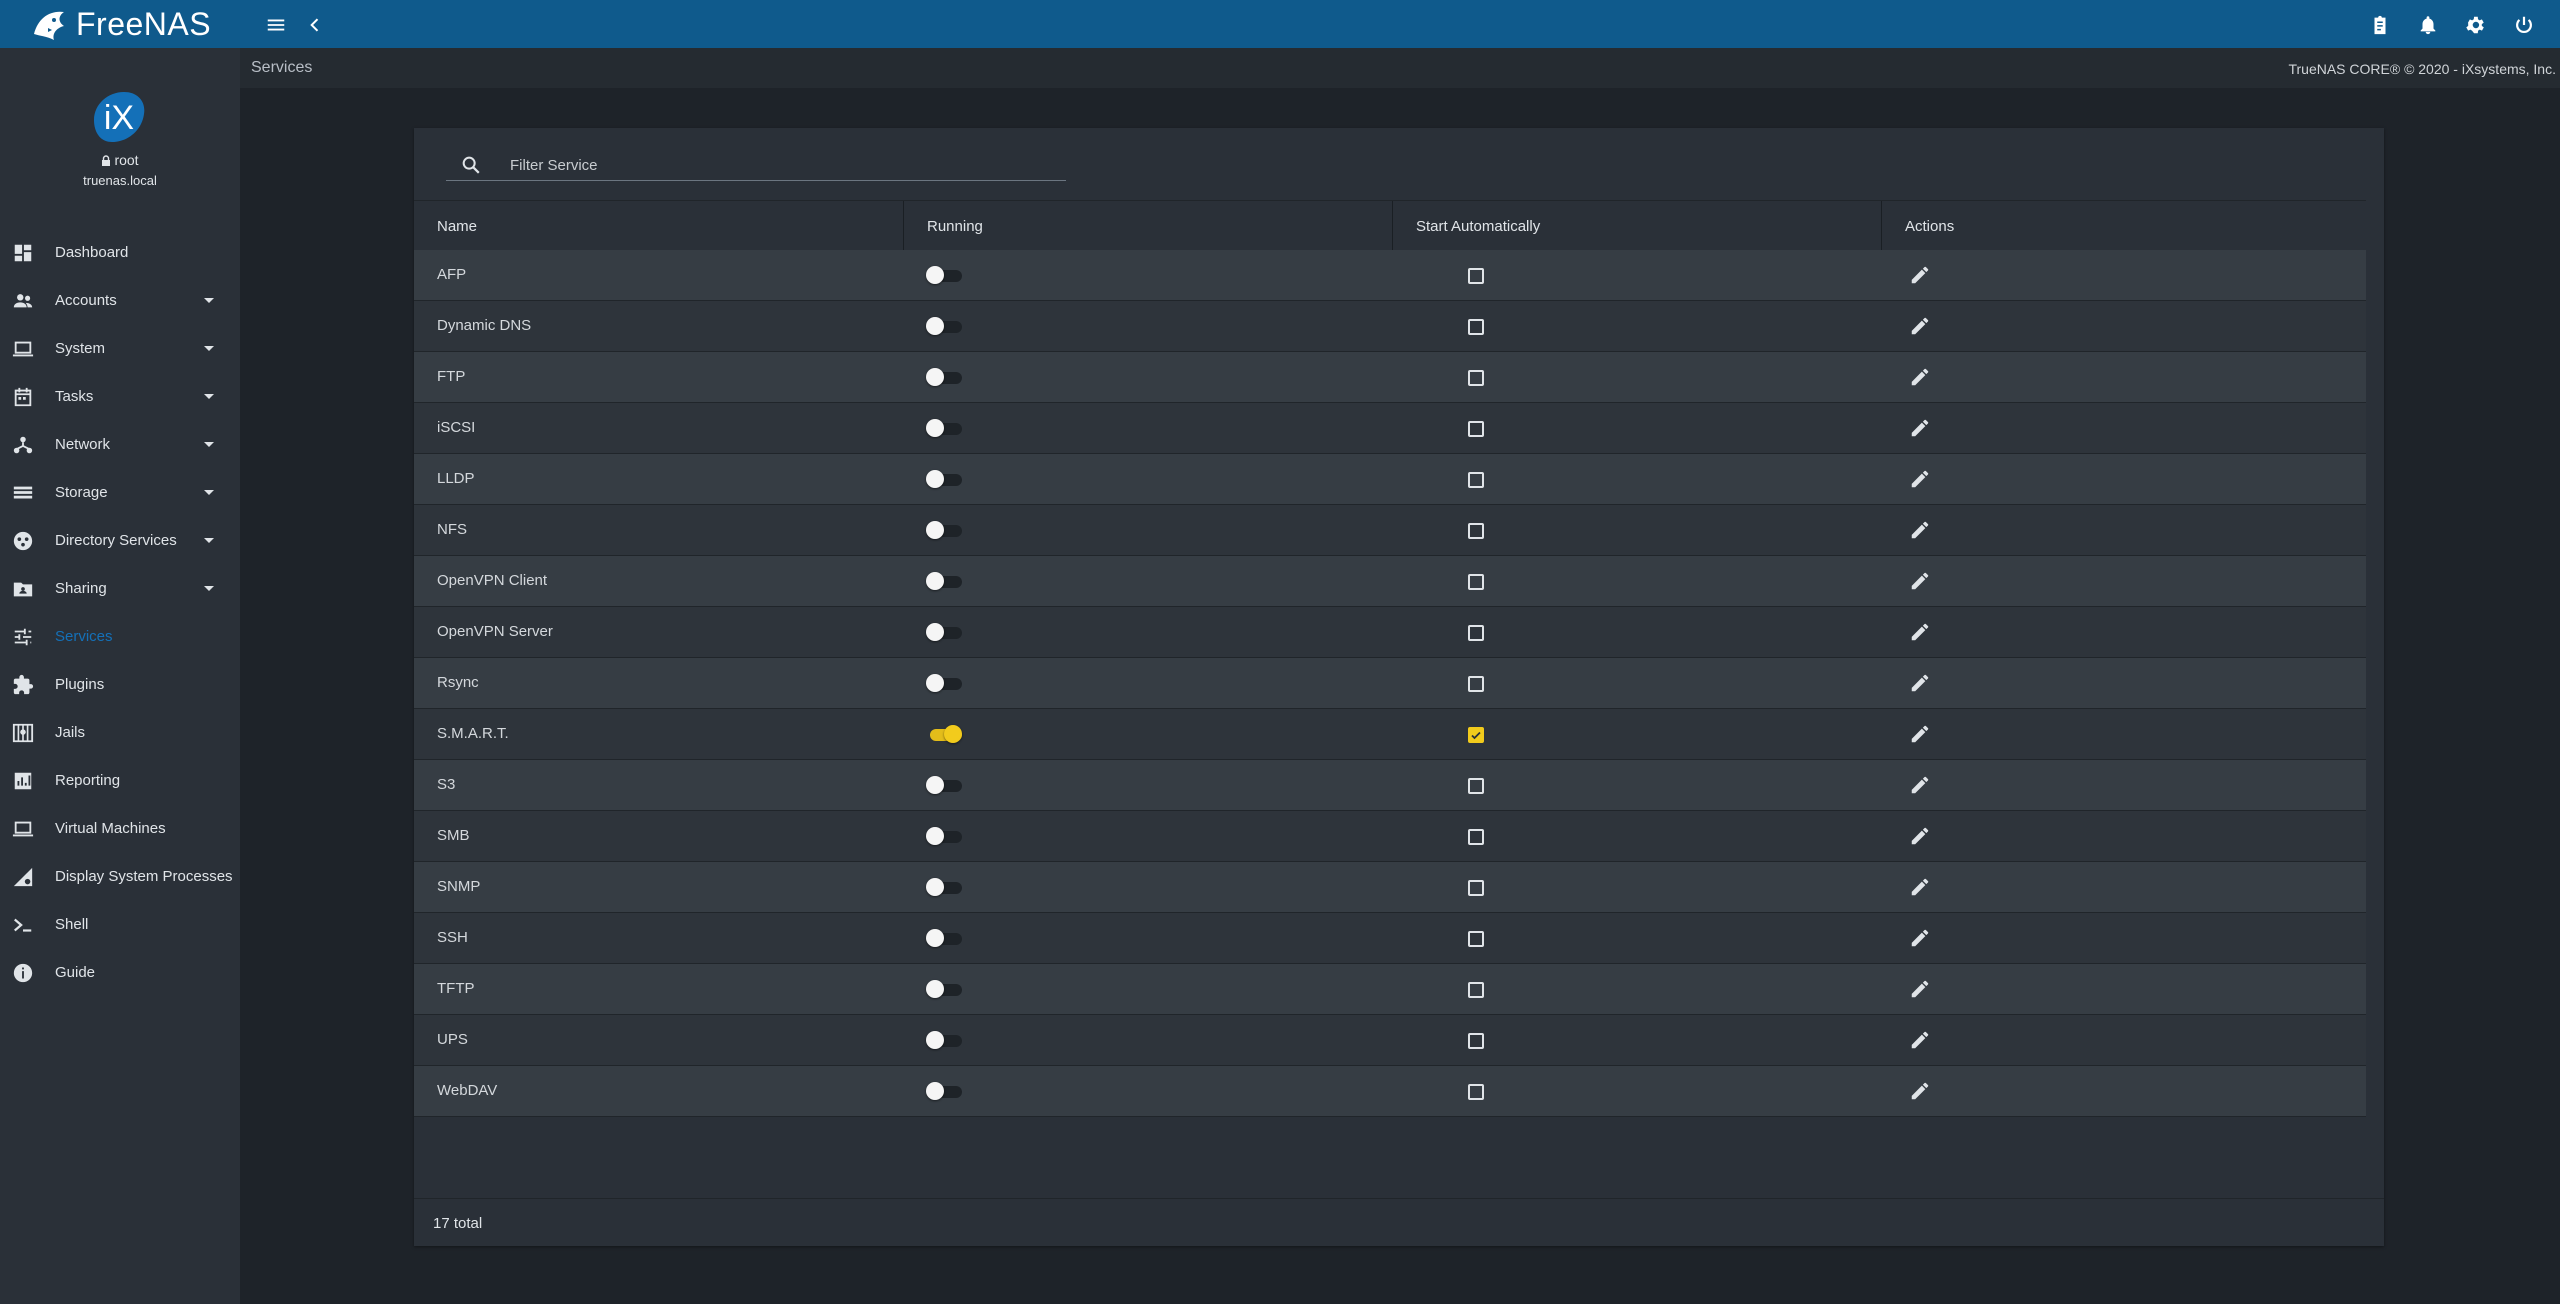 The width and height of the screenshot is (2560, 1304). What do you see at coordinates (1636, 226) in the screenshot?
I see `column-header-start-automatically: Start Automatically` at bounding box center [1636, 226].